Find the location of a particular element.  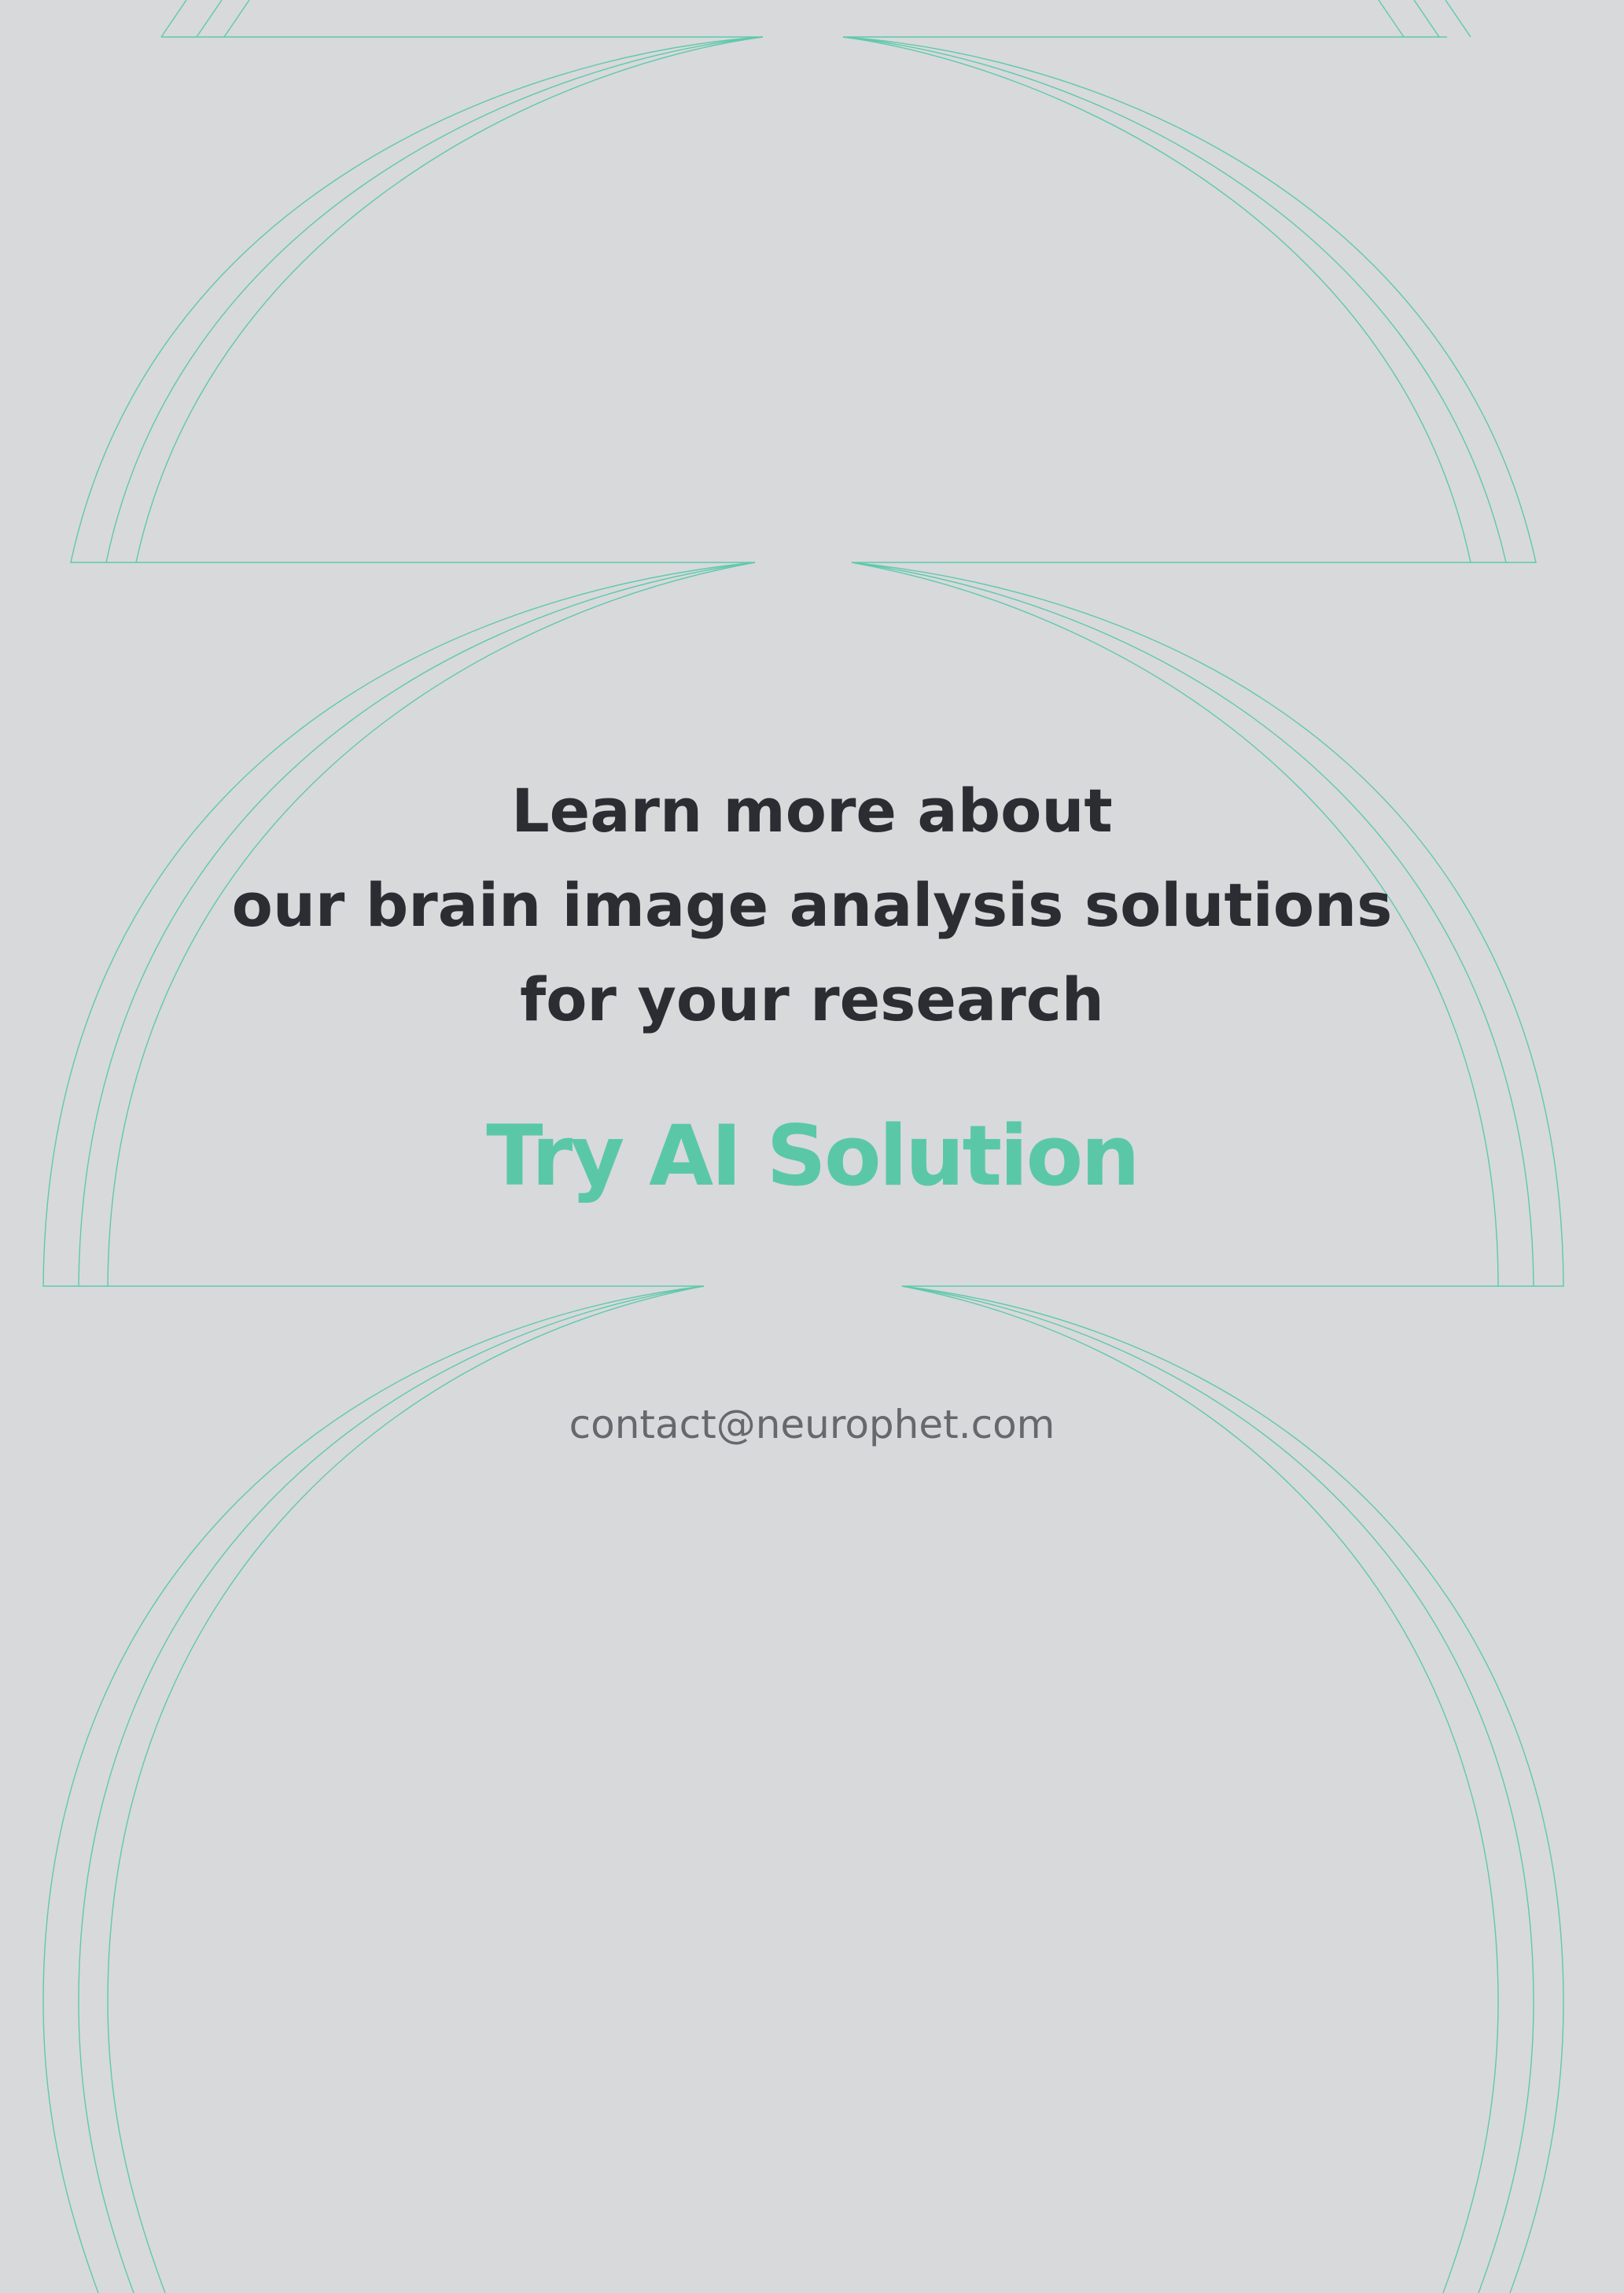

try-ai-solution-link: Try AI Solution is located at coordinates (812, 1156).